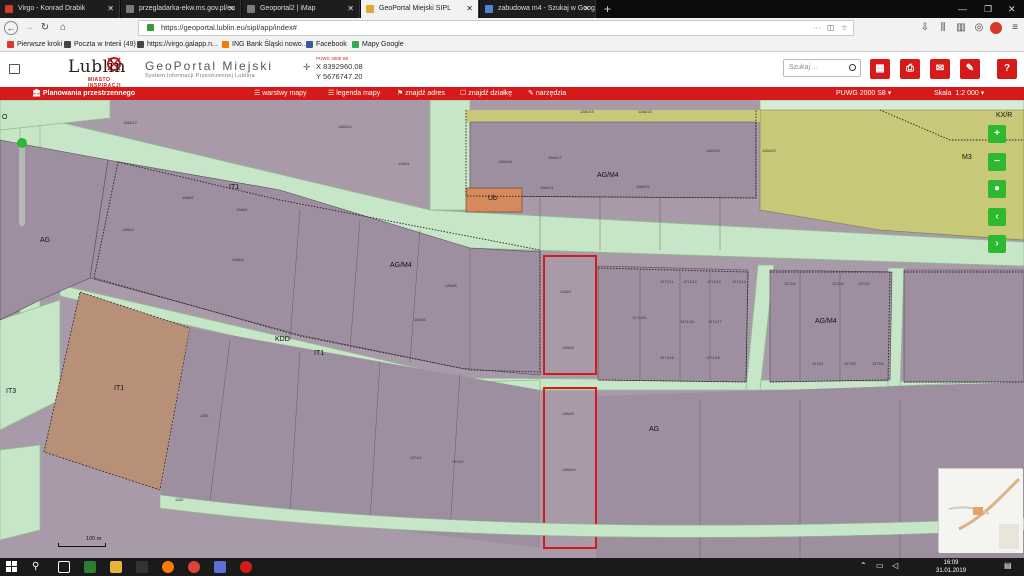  I want to click on layers-button: ☰ warstwy mapy, so click(280, 93).